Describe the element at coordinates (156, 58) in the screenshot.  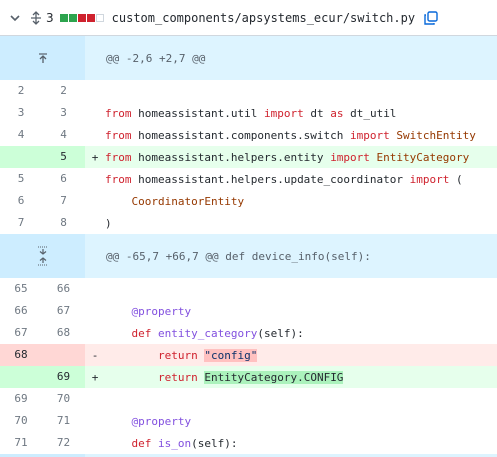
I see `hunk-range: @@ -2,6 +2,7 @@` at that location.